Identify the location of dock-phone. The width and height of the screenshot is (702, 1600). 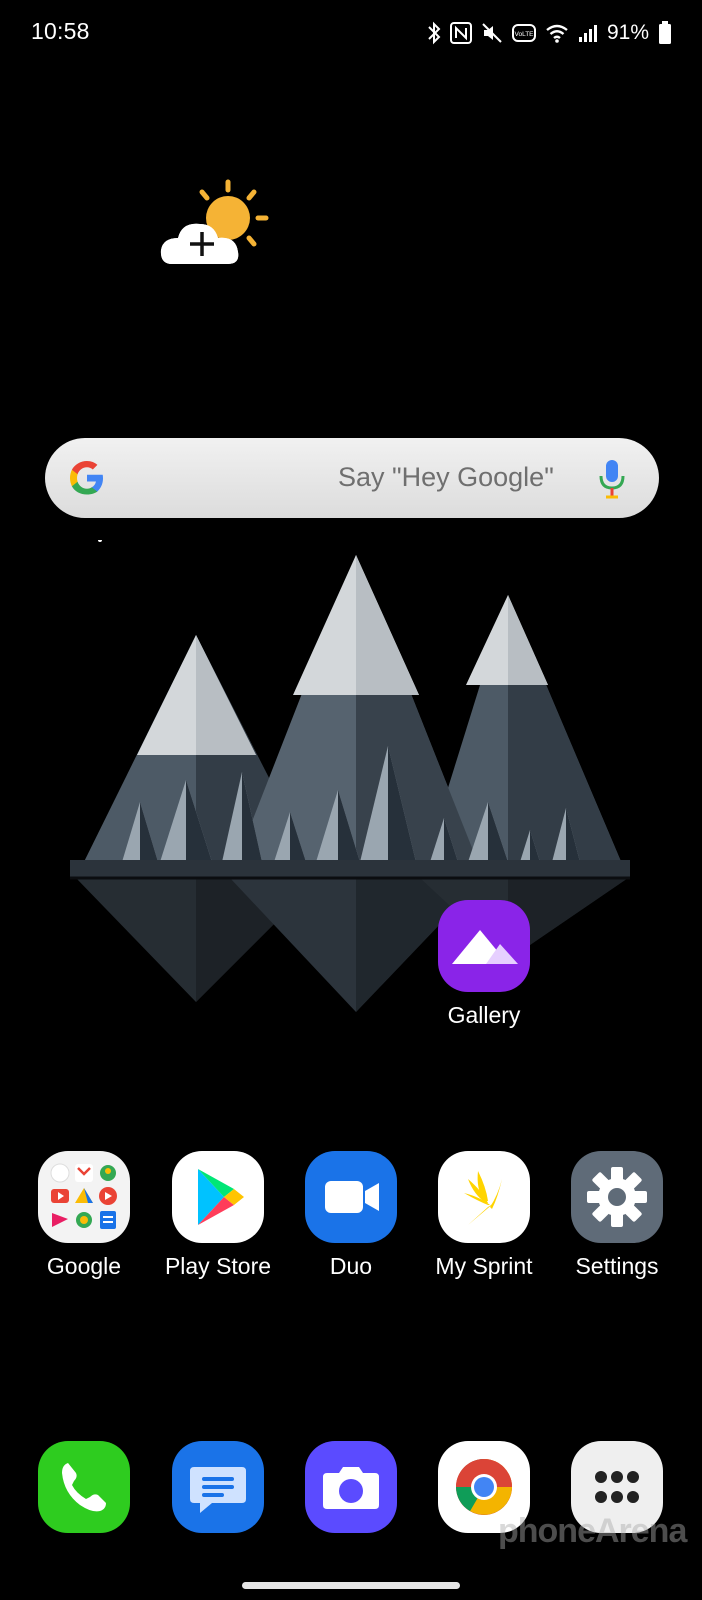
(84, 1487).